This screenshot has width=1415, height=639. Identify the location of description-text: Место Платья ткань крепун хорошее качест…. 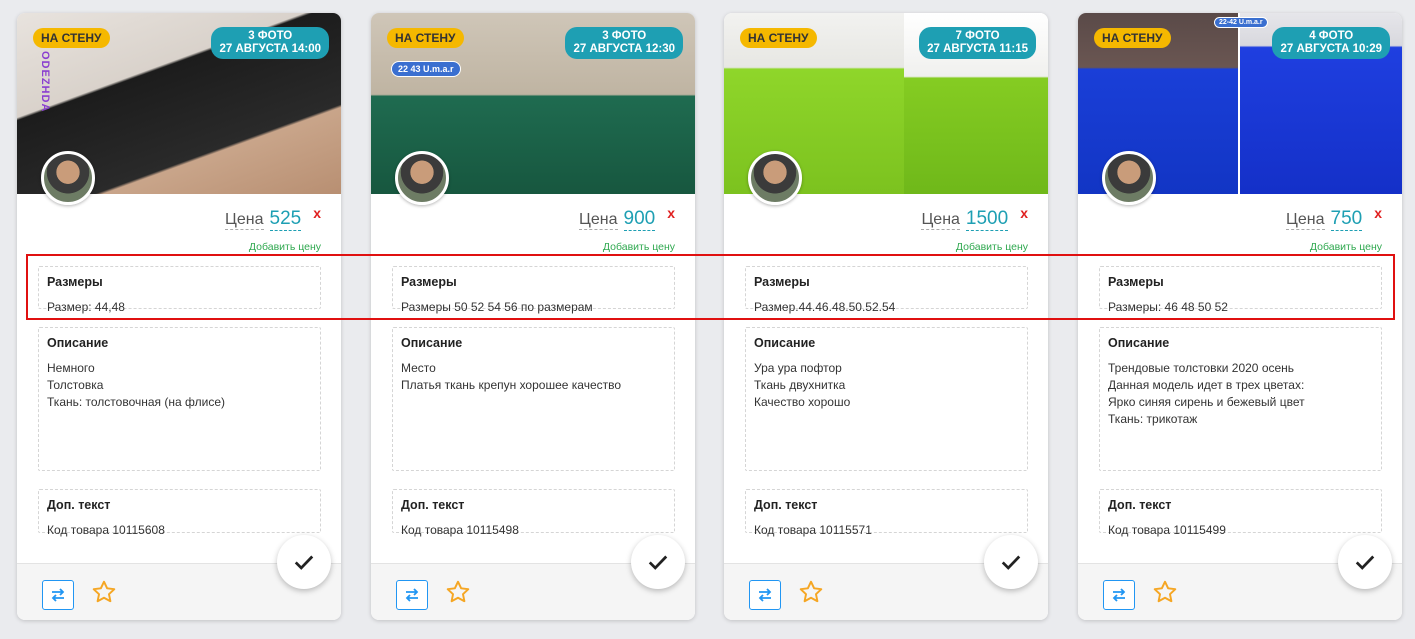
(511, 376).